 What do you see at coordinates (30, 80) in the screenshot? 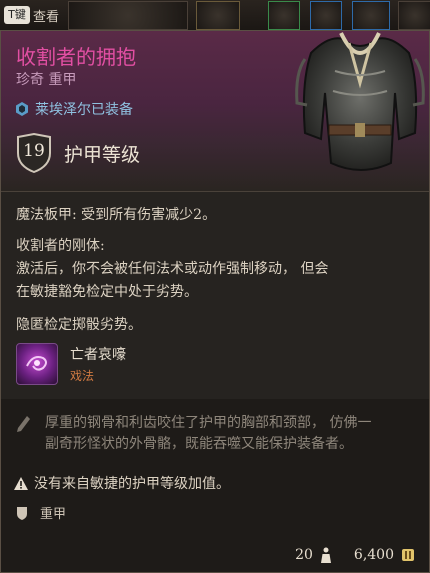
I see `item-rarity: 珍奇` at bounding box center [30, 80].